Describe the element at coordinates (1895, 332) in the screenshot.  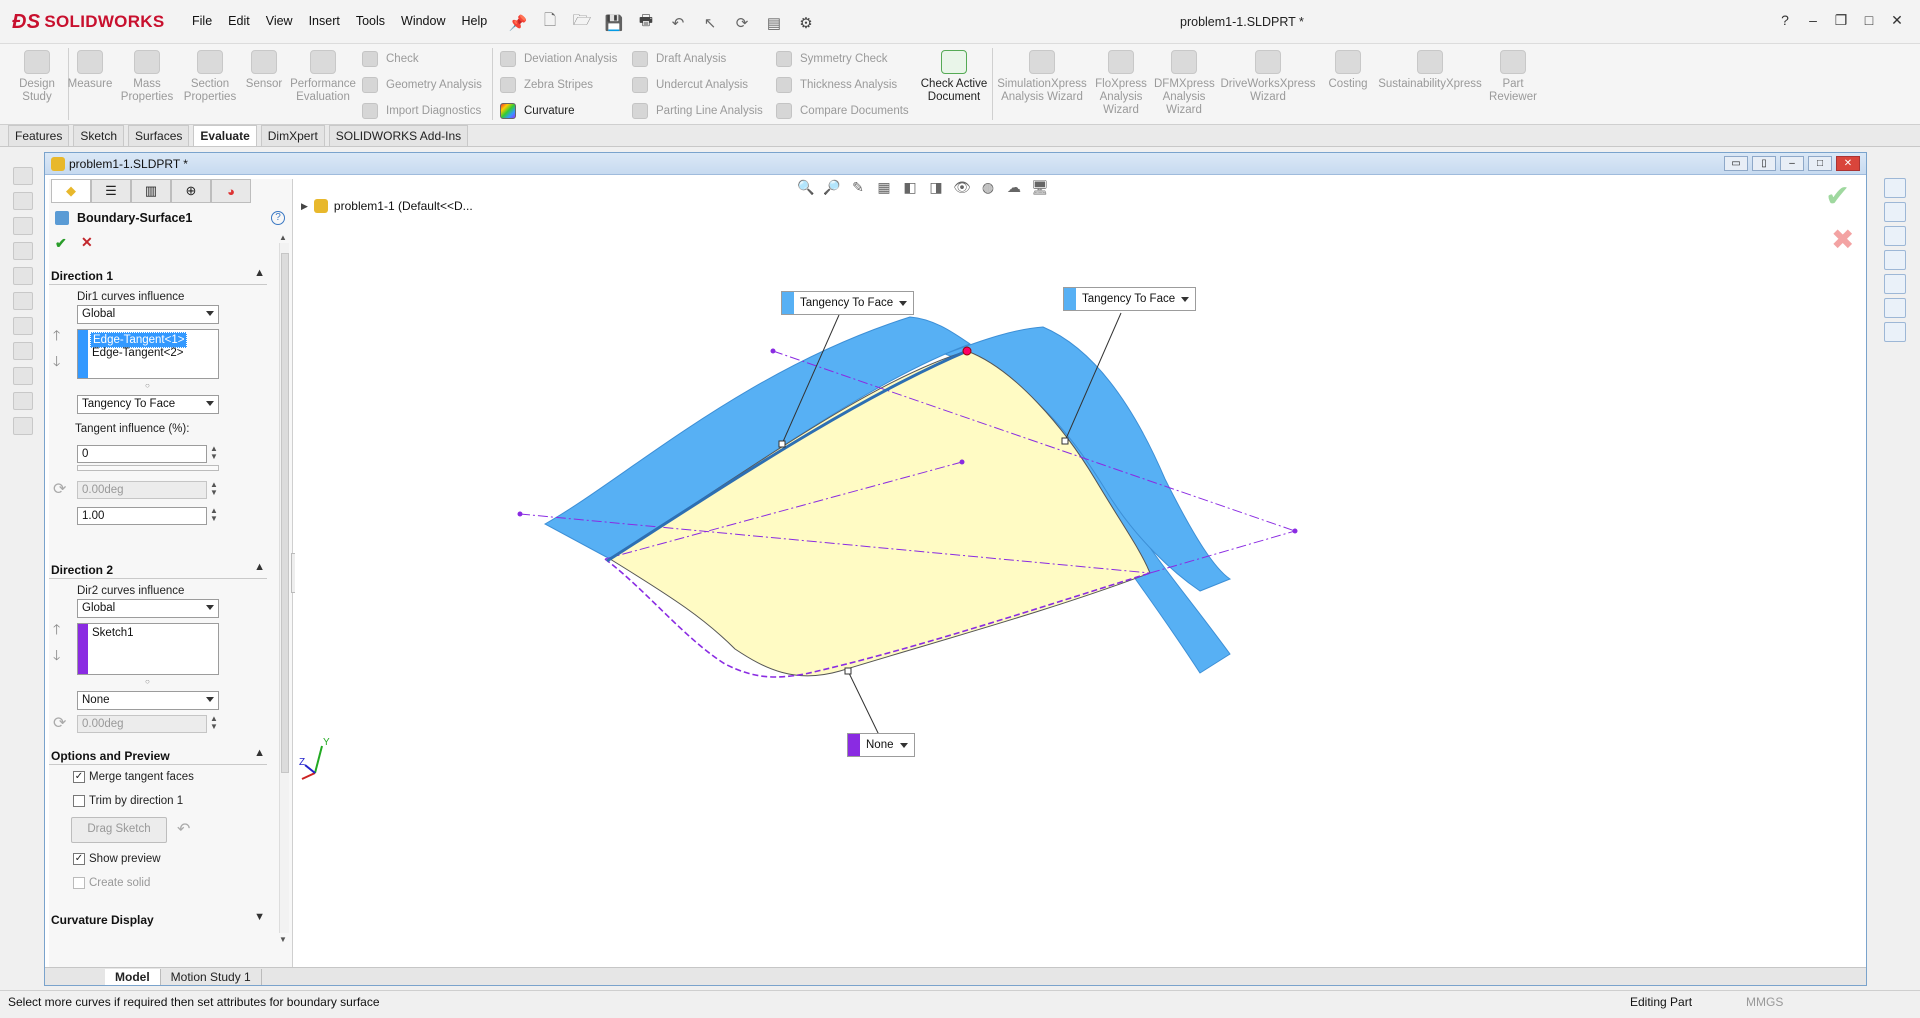
I see `custom-properties-icon` at that location.